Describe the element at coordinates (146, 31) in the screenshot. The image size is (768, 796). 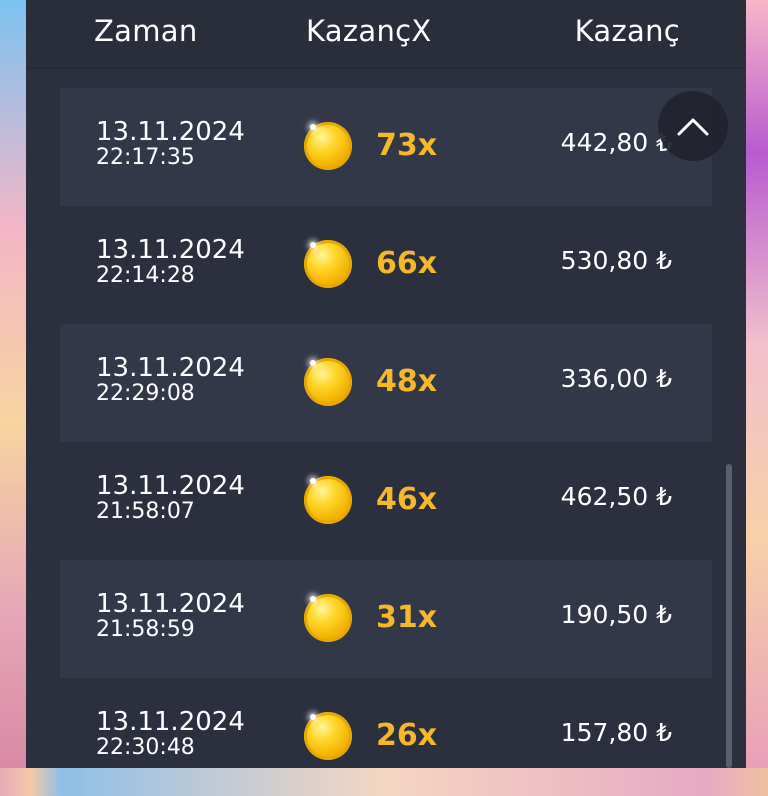
I see `column-header-time: Zaman` at that location.